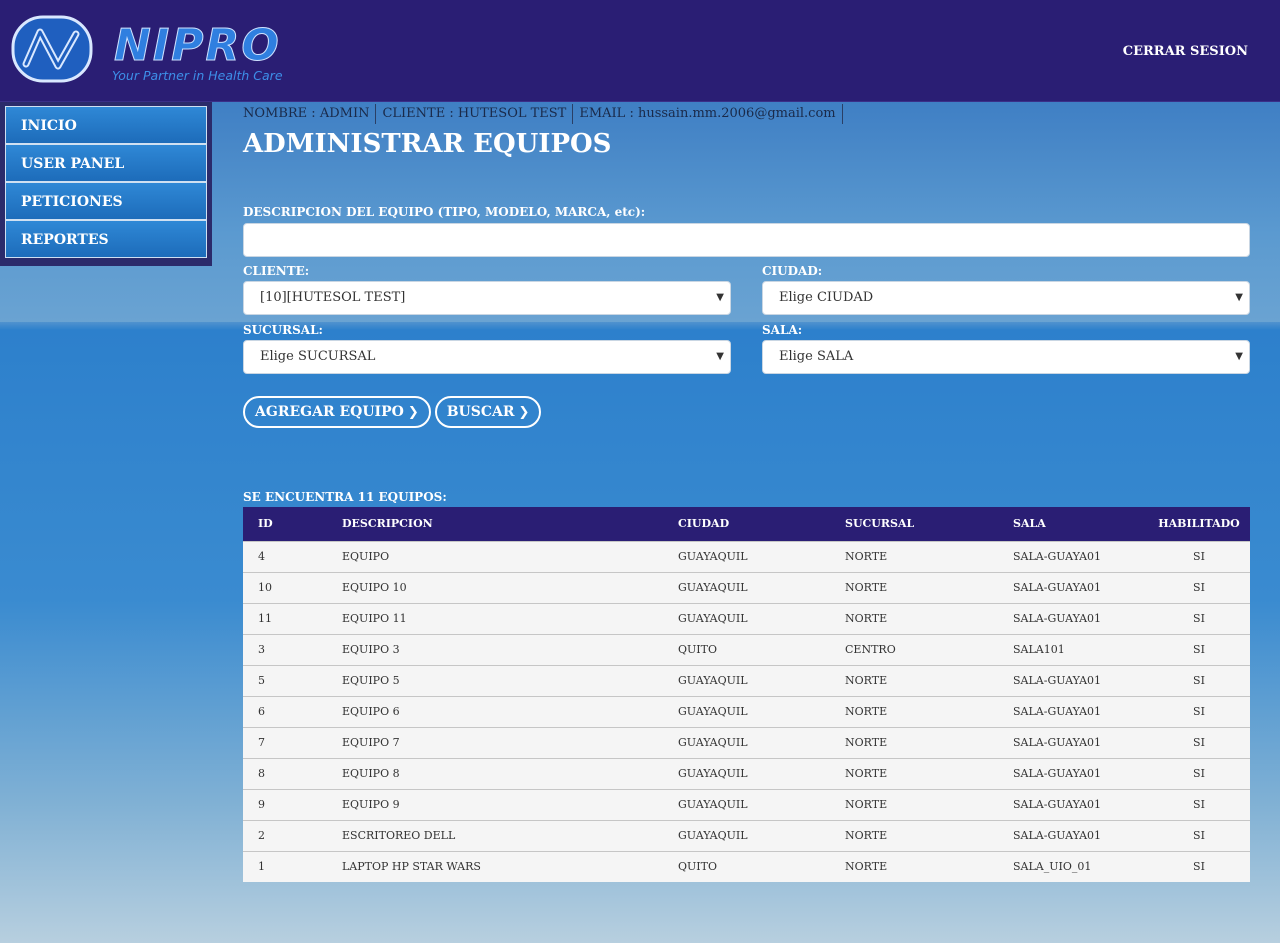 This screenshot has width=1280, height=943. What do you see at coordinates (261, 556) in the screenshot?
I see `cell-id: 4` at bounding box center [261, 556].